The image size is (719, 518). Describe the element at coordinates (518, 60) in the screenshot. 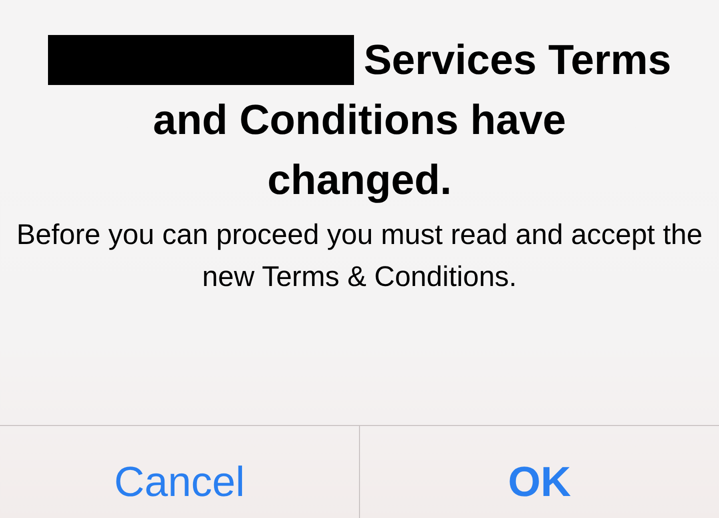

I see `alert-title: Services Terms` at that location.